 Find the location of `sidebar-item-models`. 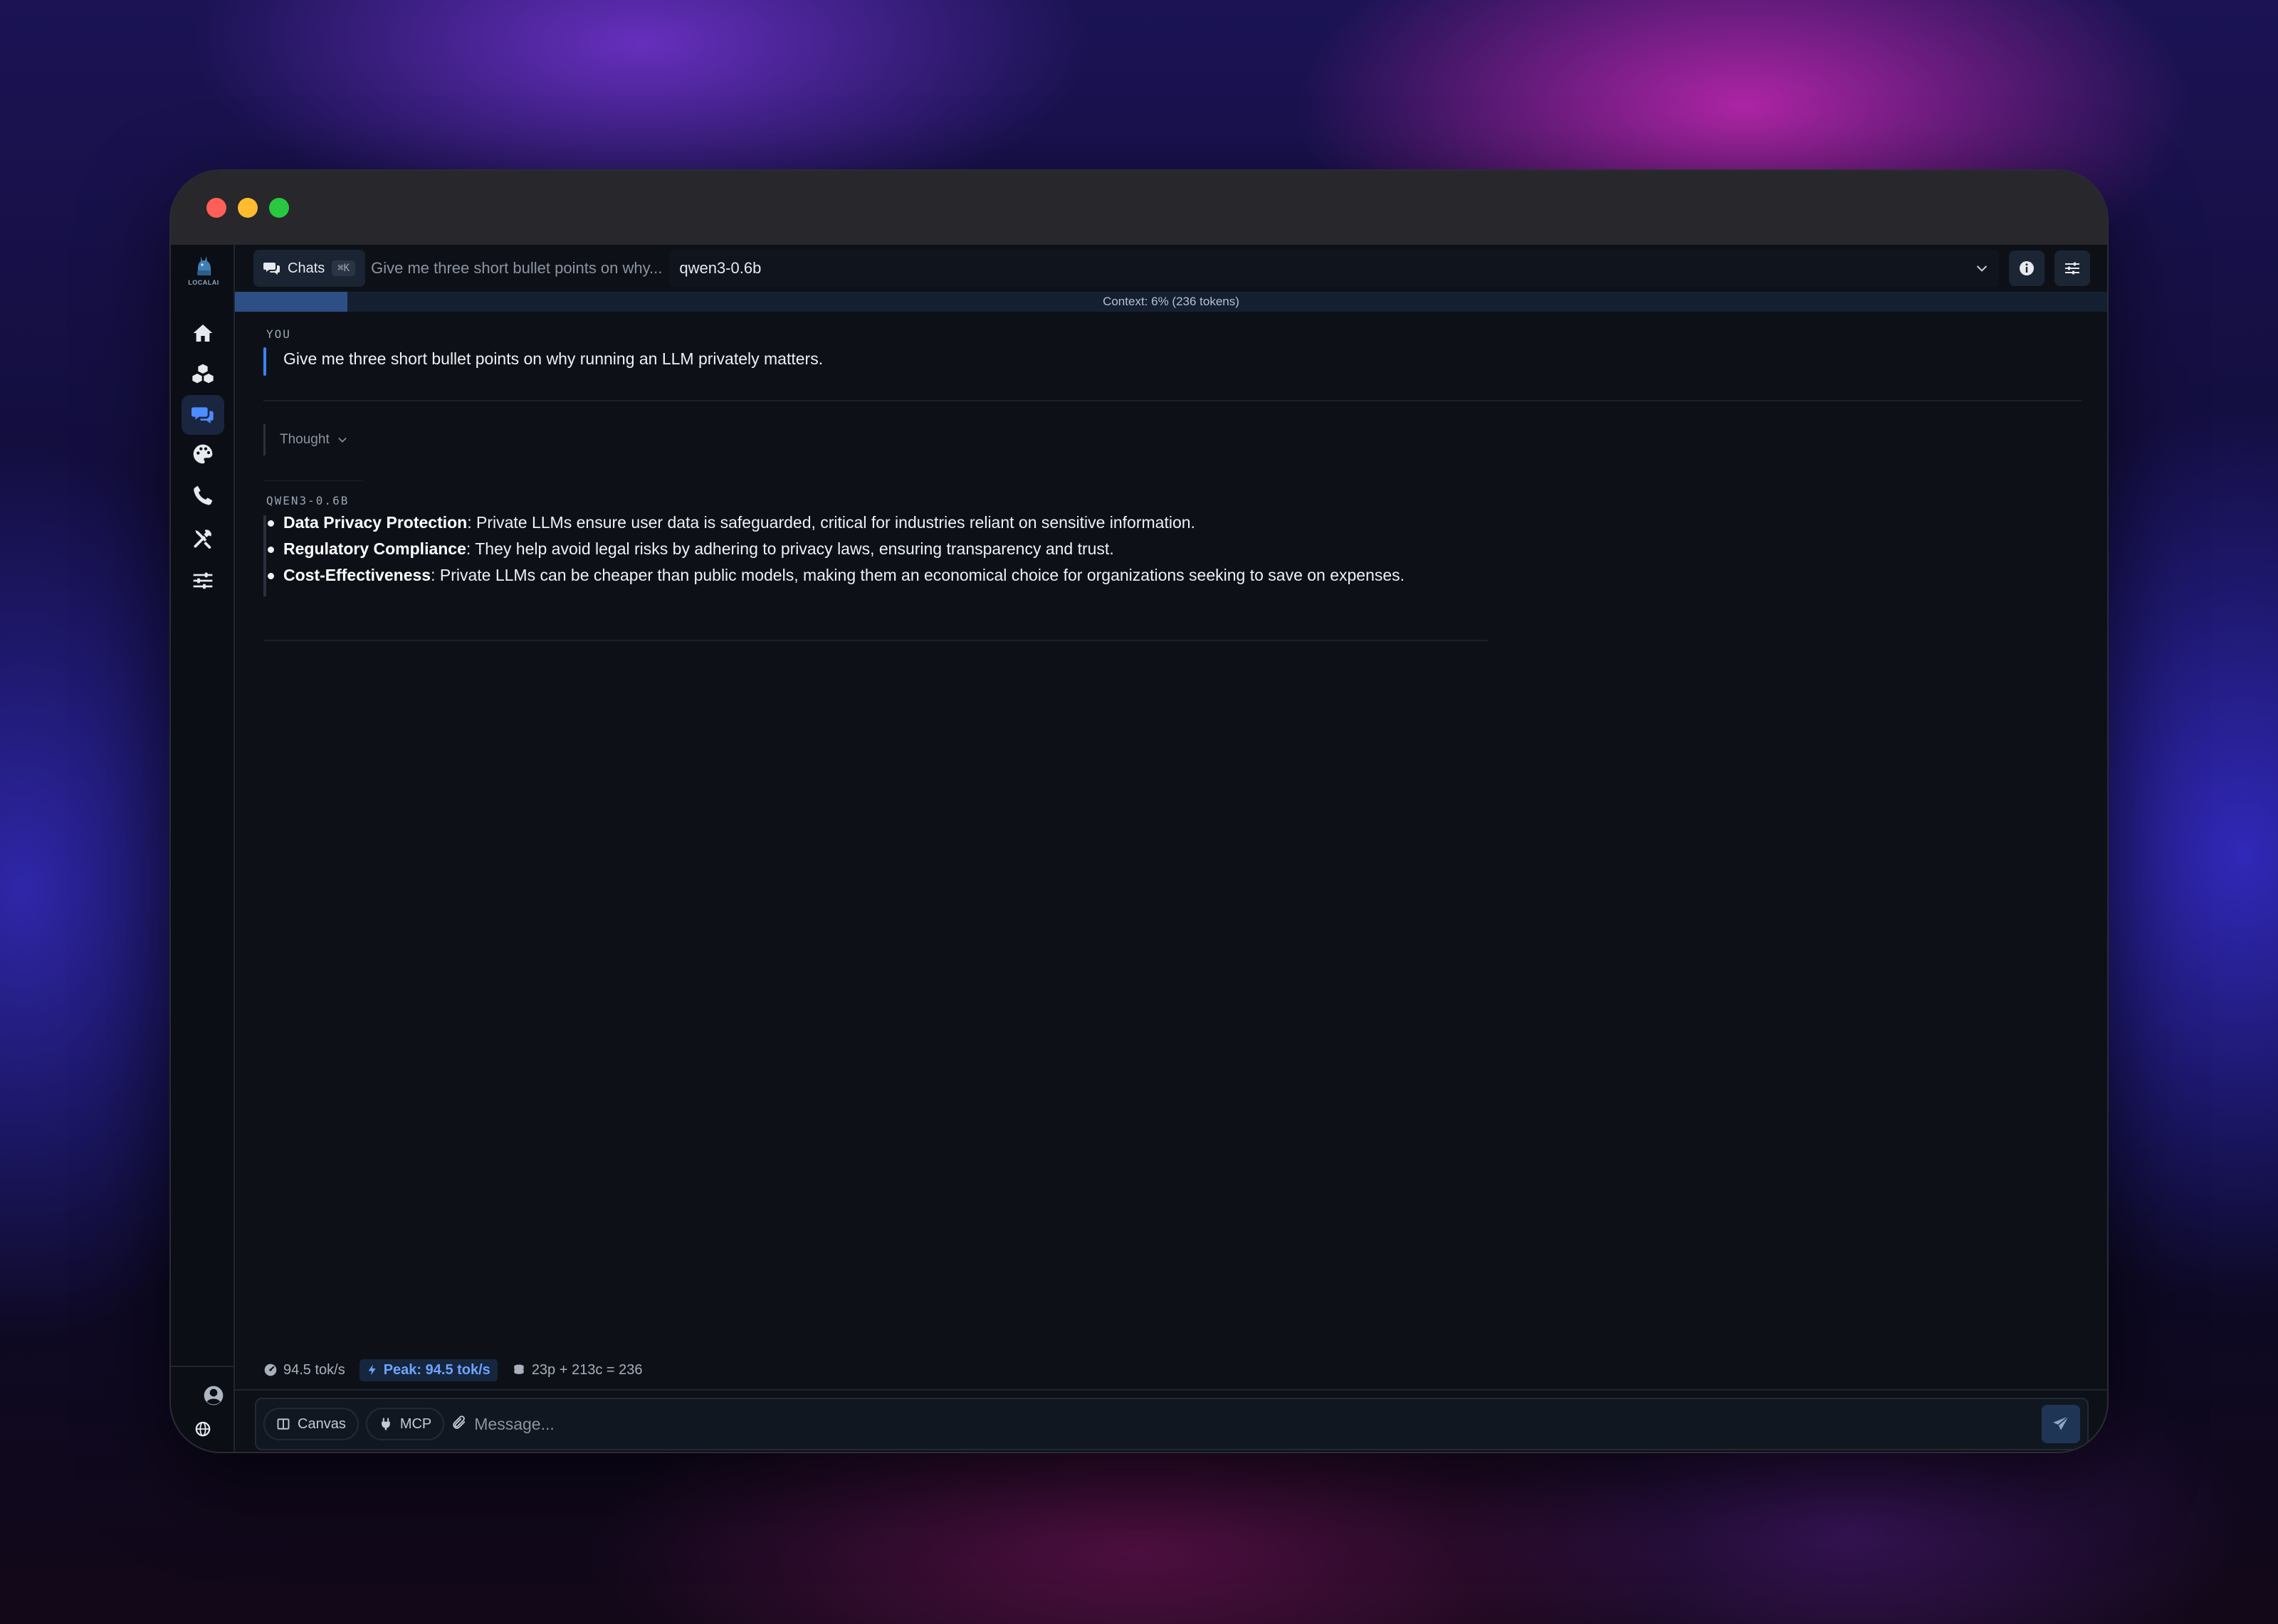

sidebar-item-models is located at coordinates (203, 374).